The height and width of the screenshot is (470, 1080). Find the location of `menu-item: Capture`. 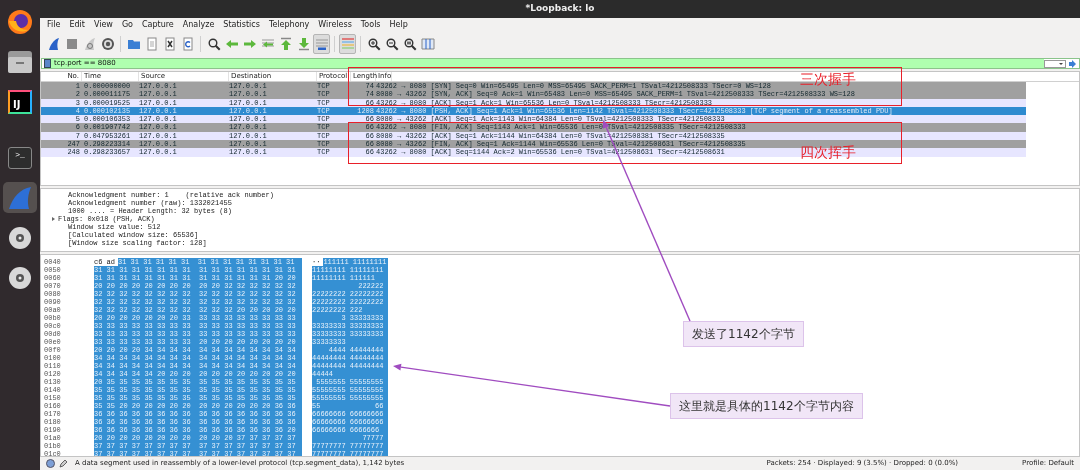

menu-item: Capture is located at coordinates (157, 24).